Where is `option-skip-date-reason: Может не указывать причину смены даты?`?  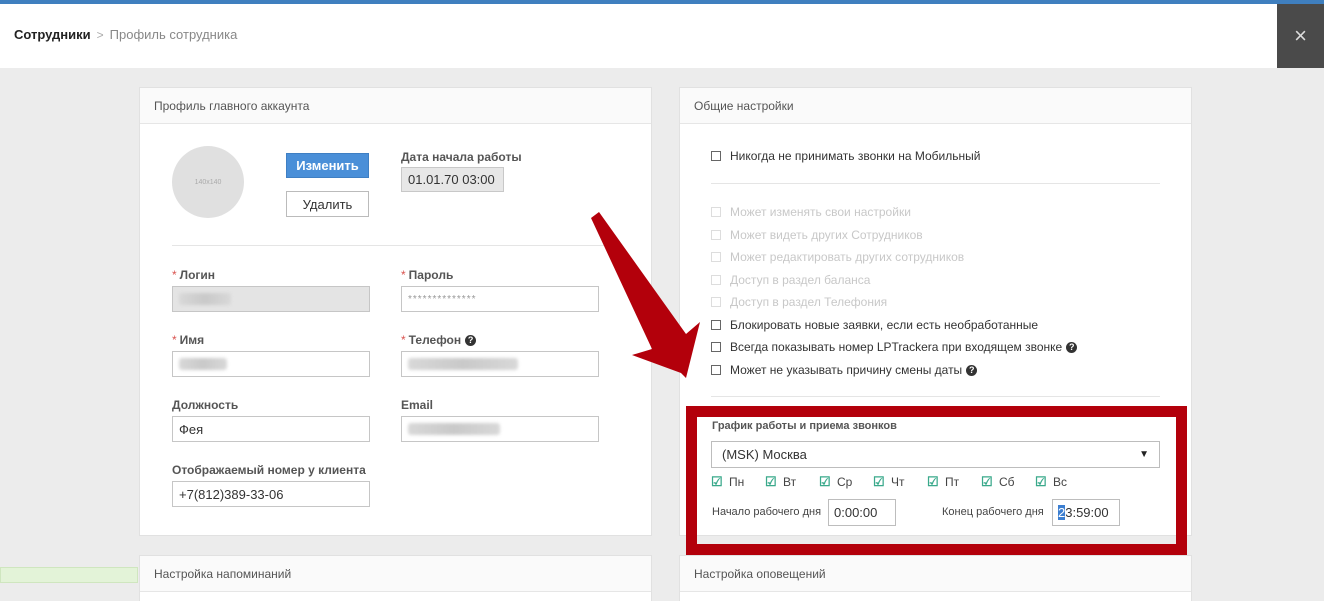 option-skip-date-reason: Может не указывать причину смены даты? is located at coordinates (844, 370).